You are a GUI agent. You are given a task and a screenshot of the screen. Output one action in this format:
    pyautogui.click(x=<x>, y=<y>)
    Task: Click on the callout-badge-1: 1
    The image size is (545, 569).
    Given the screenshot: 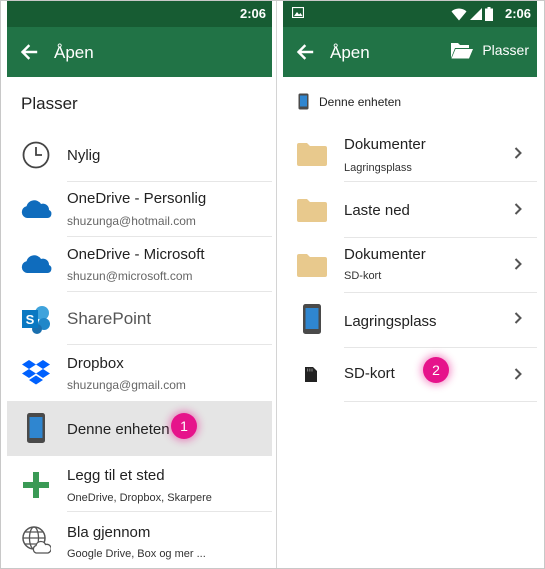 What is the action you would take?
    pyautogui.click(x=184, y=426)
    